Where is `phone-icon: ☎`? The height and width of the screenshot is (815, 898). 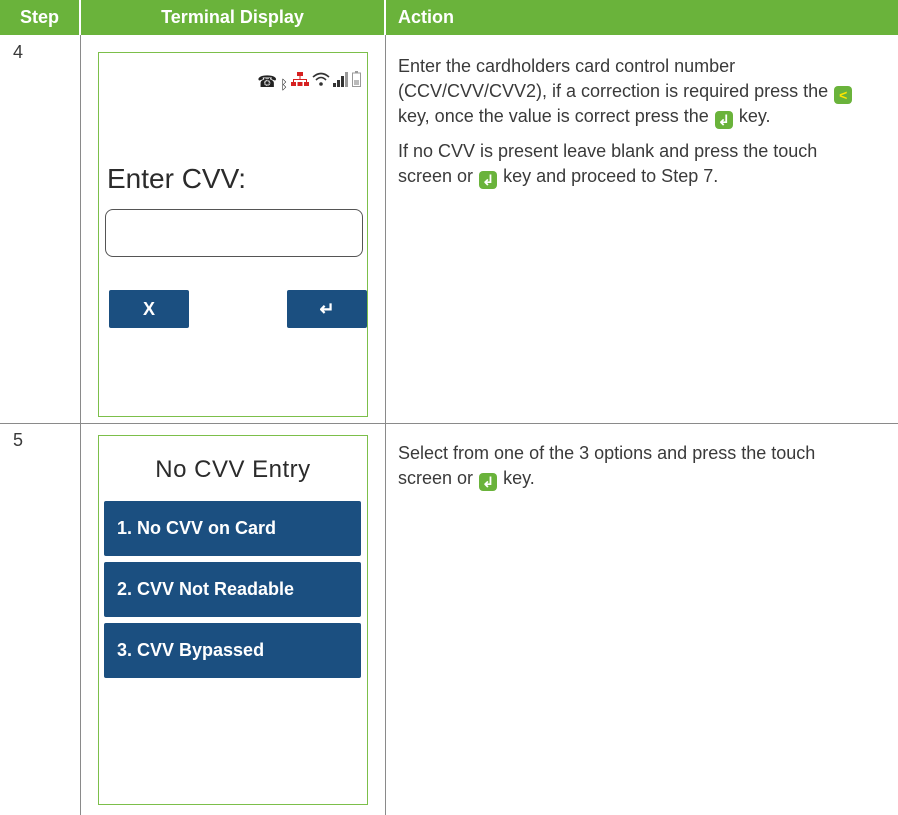 phone-icon: ☎ is located at coordinates (267, 82).